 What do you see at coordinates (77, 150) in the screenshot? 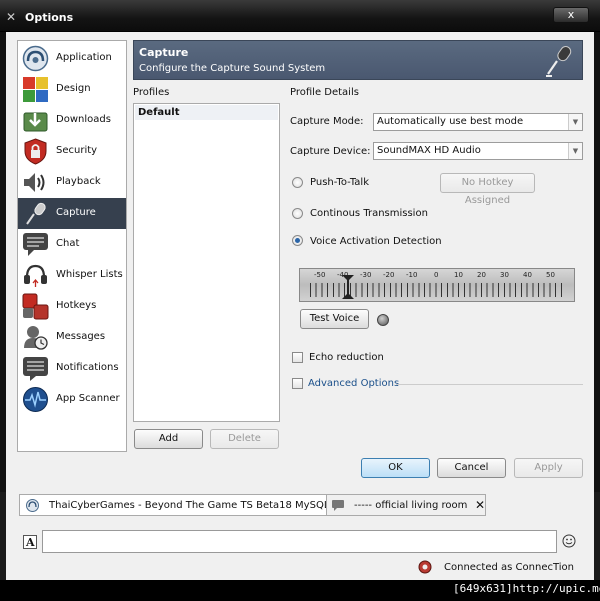
I see `category-label: Security` at bounding box center [77, 150].